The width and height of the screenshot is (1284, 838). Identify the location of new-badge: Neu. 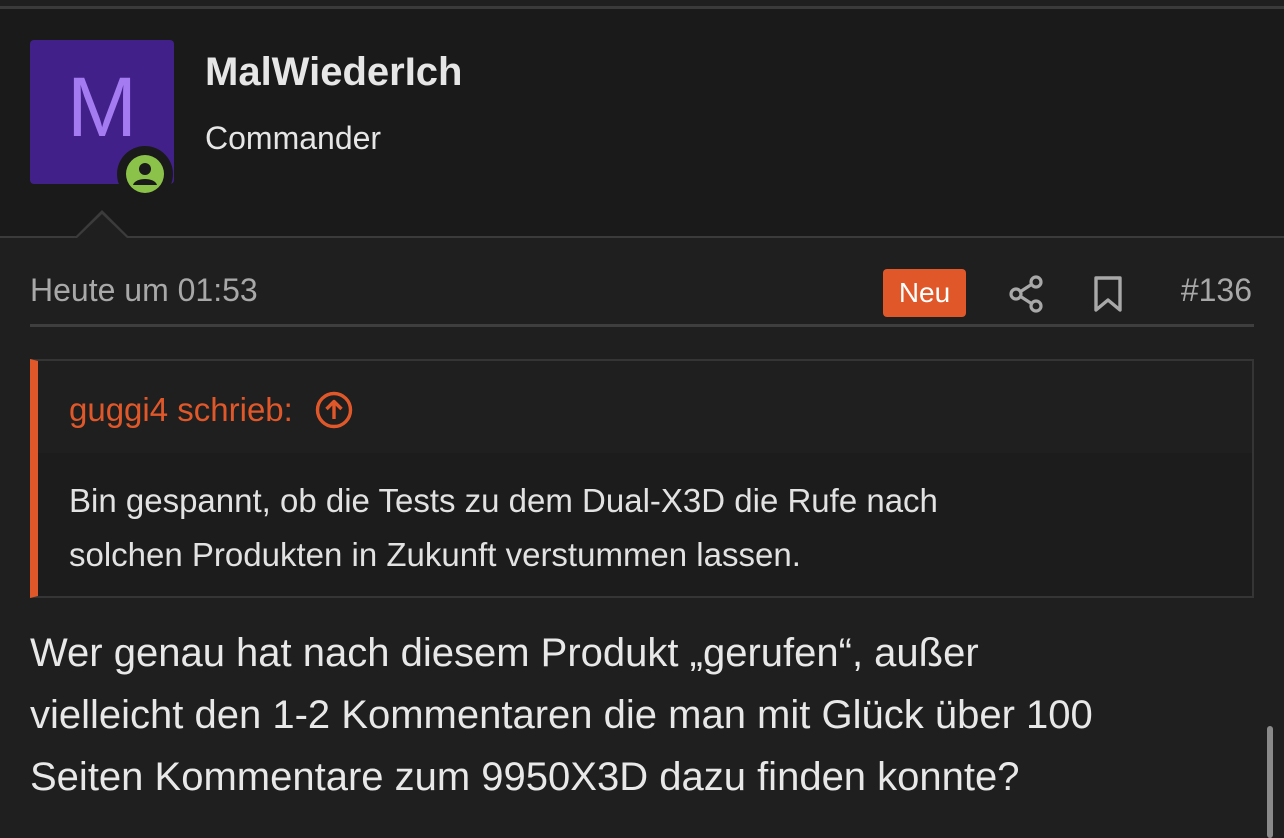
(924, 293).